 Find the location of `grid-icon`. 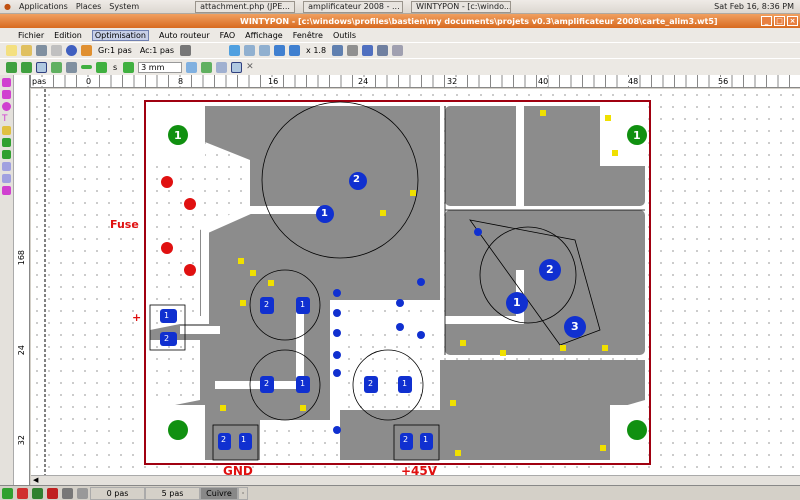

grid-icon is located at coordinates (186, 50).